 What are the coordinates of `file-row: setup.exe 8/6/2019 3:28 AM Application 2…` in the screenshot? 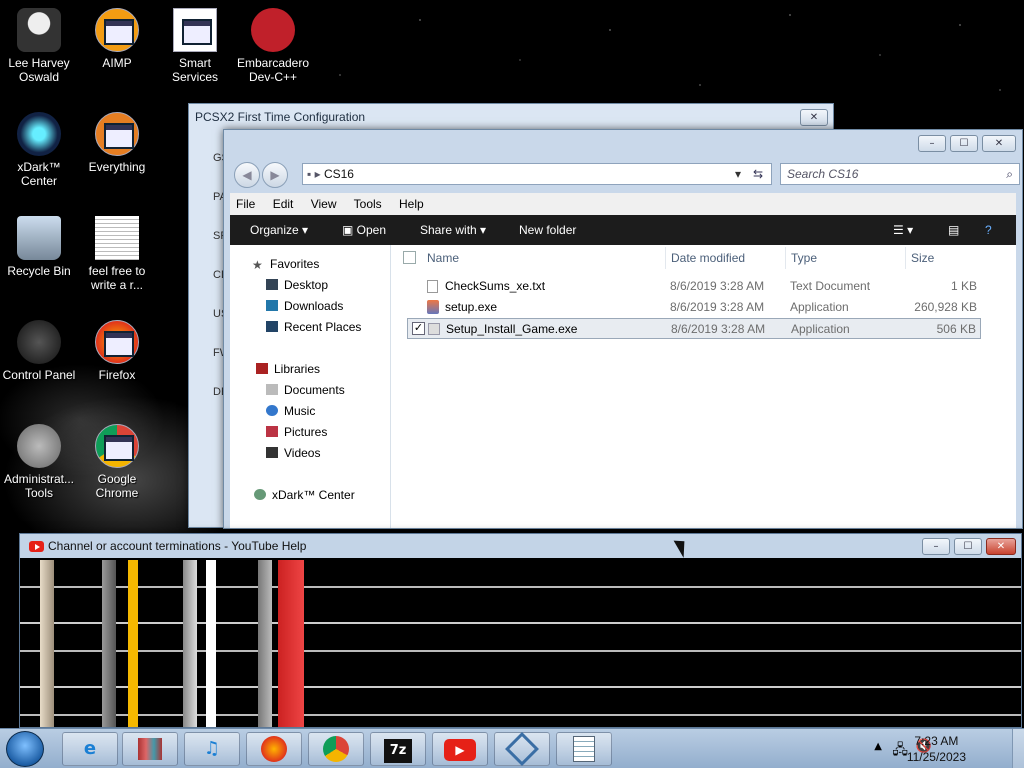 It's located at (694, 307).